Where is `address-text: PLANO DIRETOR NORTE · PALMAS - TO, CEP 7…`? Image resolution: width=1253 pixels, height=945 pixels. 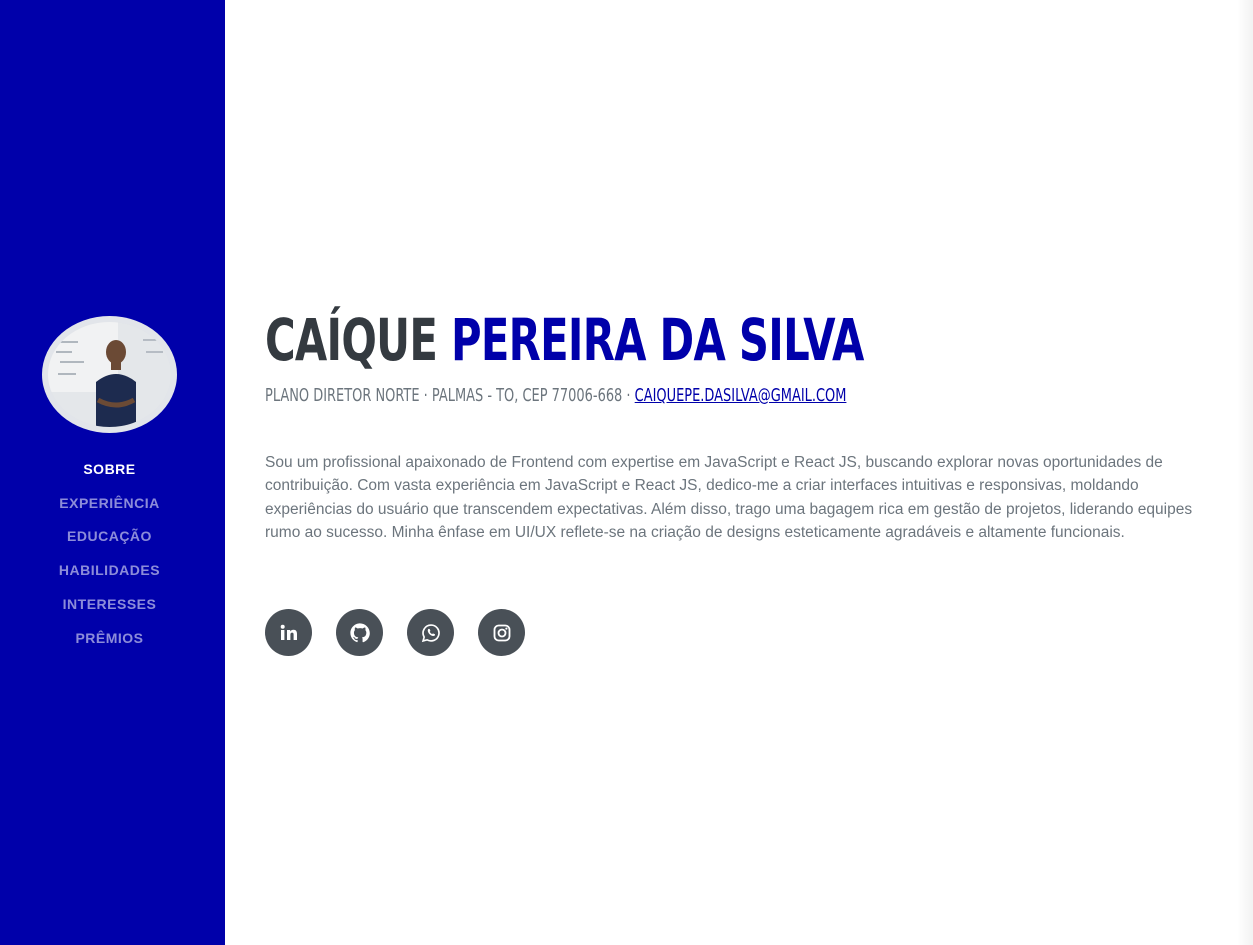
address-text: PLANO DIRETOR NORTE · PALMAS - TO, CEP 7… is located at coordinates (448, 395).